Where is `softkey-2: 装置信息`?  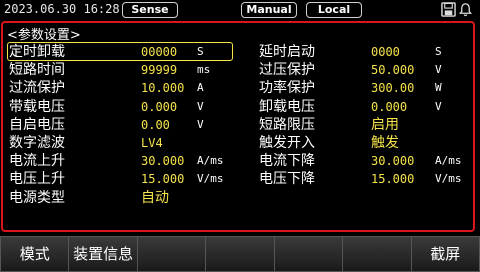
softkey-2: 装置信息 is located at coordinates (102, 254).